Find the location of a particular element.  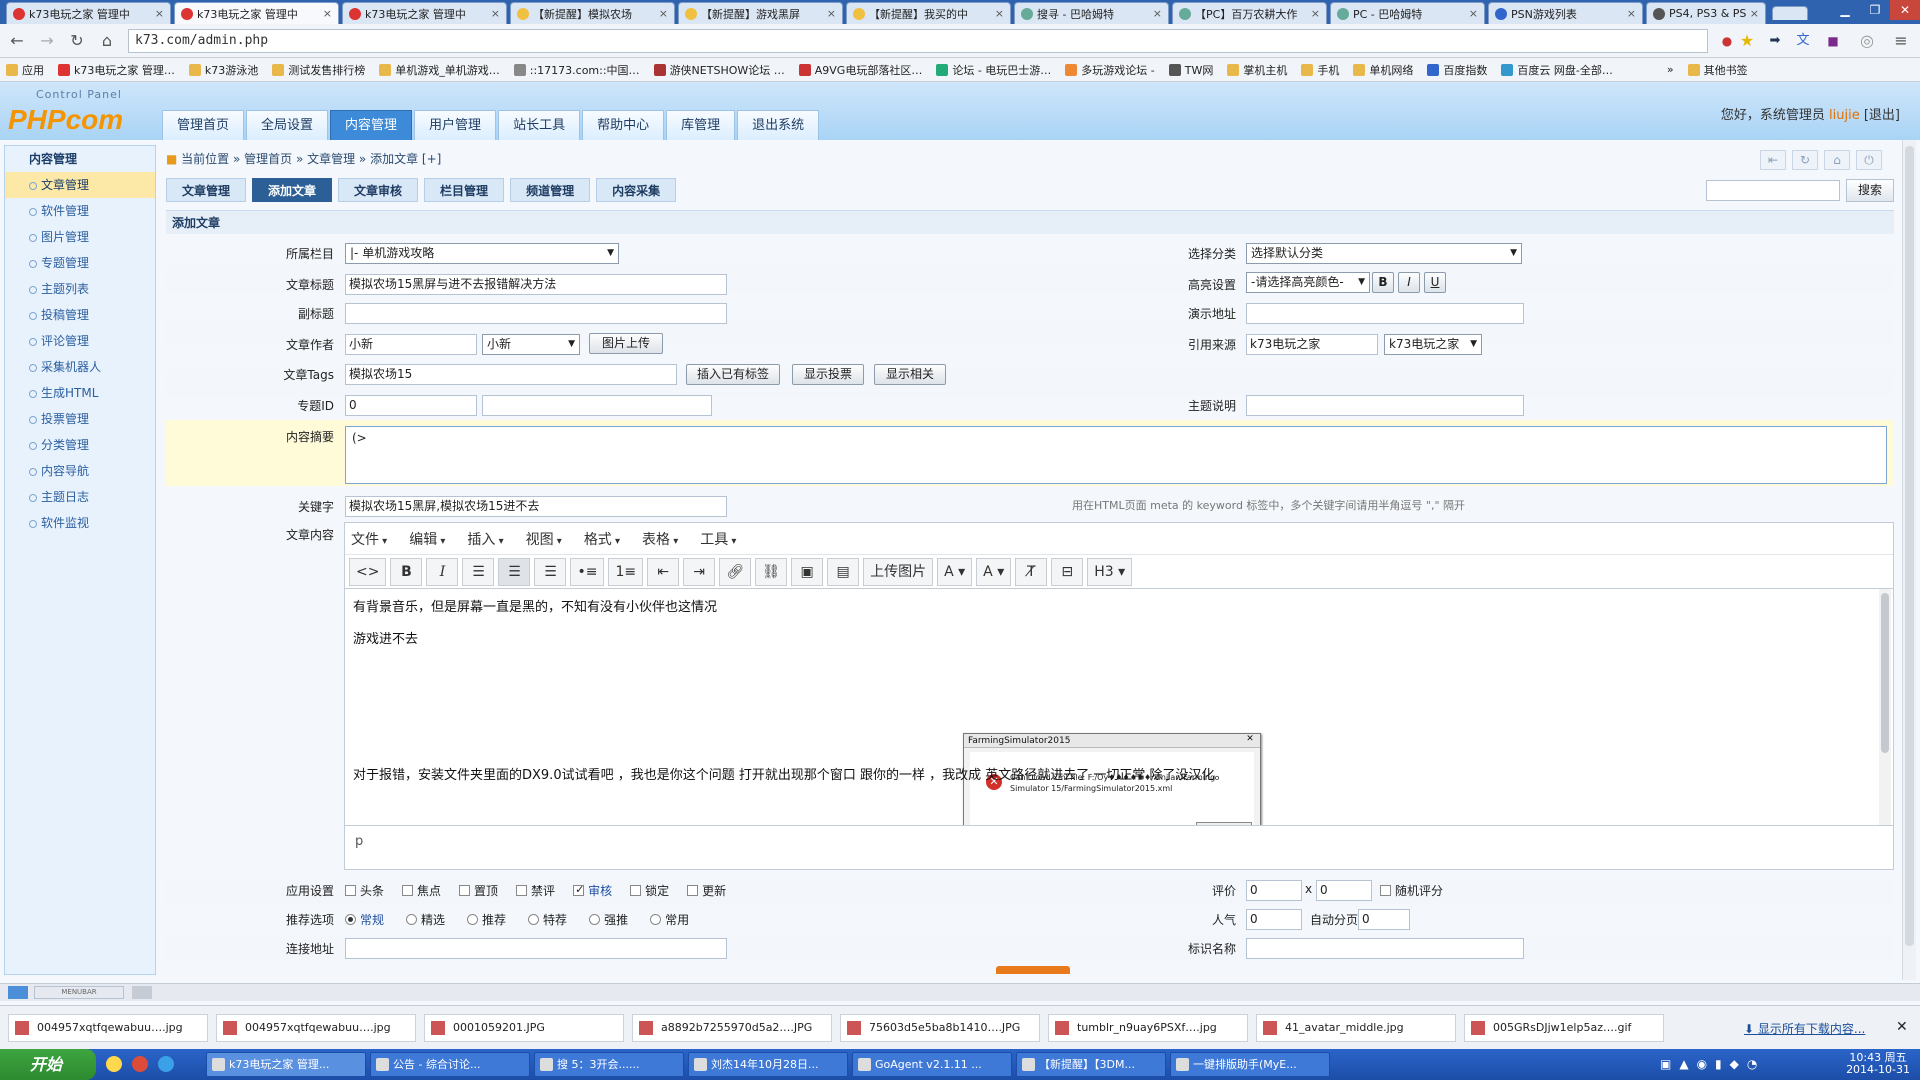

page-horizontal-scrollbar: MENUBAR is located at coordinates (960, 992).